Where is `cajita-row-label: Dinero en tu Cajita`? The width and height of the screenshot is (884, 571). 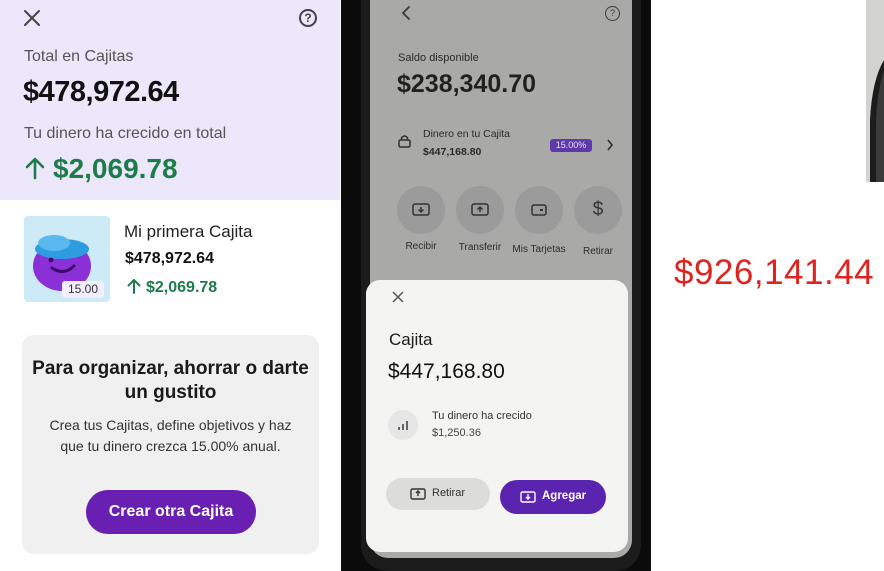 cajita-row-label: Dinero en tu Cajita is located at coordinates (466, 134).